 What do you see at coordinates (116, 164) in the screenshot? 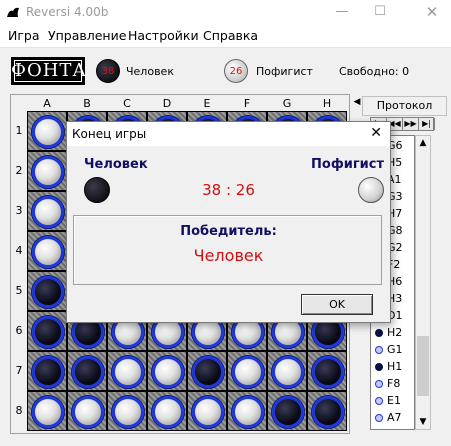
I see `dialog-human-label: Человек` at bounding box center [116, 164].